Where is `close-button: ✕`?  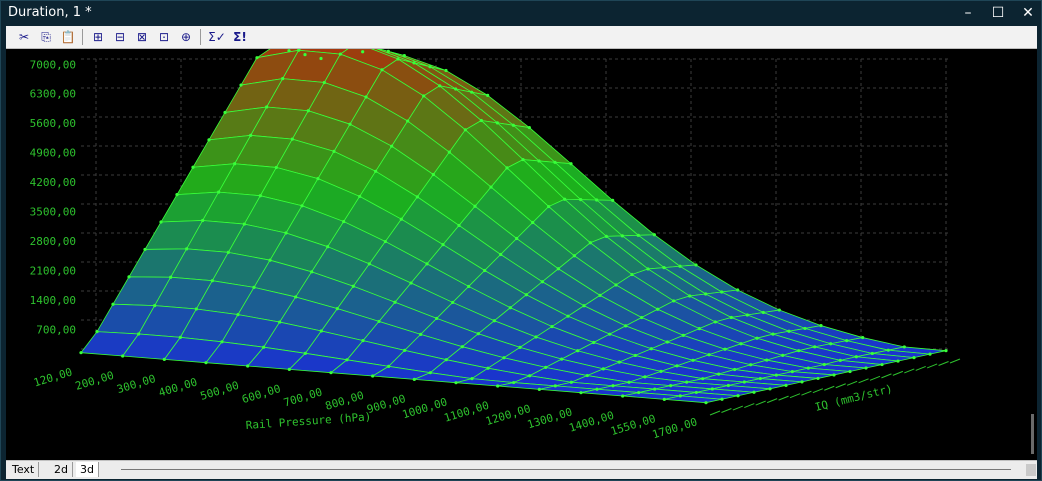
close-button: ✕ is located at coordinates (1027, 13).